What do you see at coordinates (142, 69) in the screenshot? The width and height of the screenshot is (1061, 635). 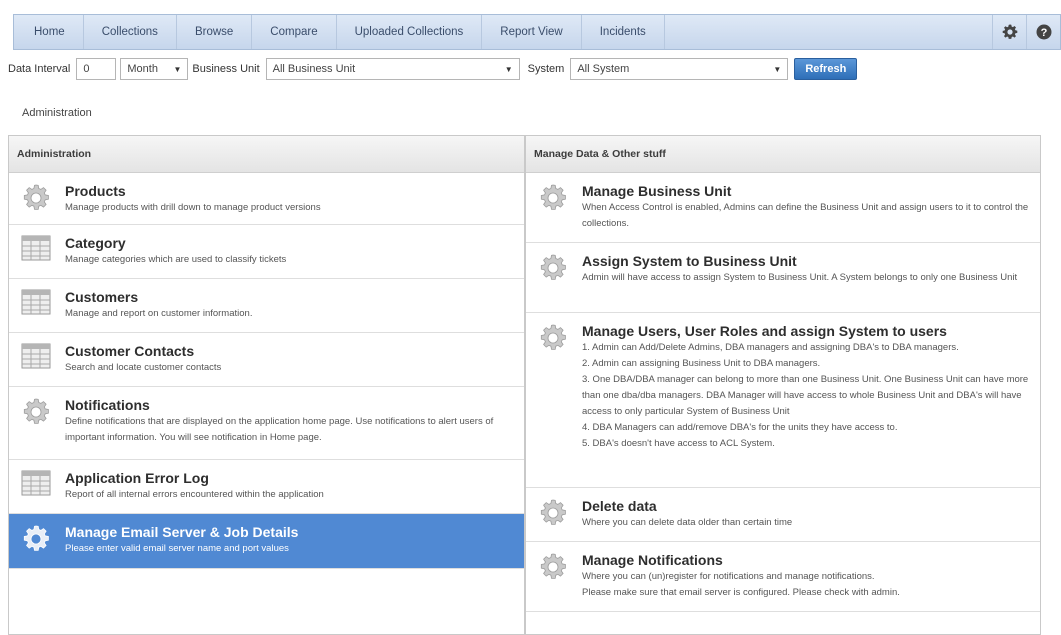 I see `period-value: Month` at bounding box center [142, 69].